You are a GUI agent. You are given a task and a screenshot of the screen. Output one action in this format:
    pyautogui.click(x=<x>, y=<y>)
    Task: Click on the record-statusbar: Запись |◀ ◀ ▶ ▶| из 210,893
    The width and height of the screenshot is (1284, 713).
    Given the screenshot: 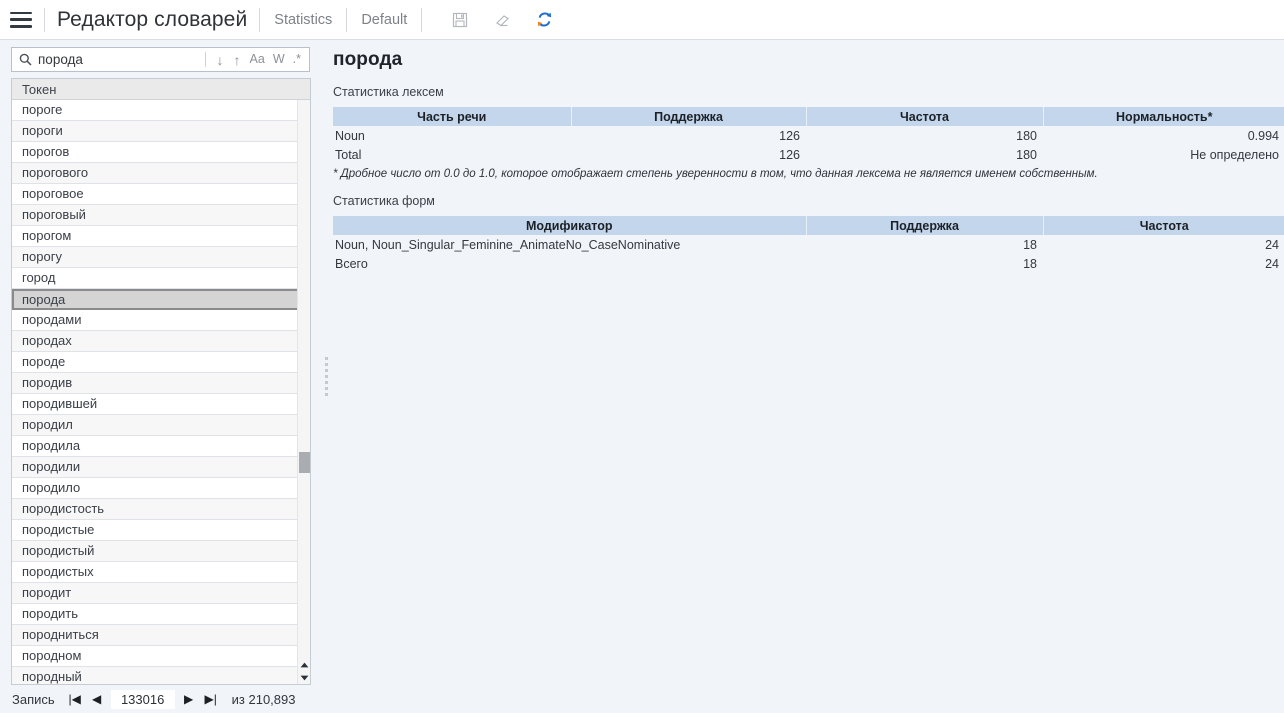 What is the action you would take?
    pyautogui.click(x=161, y=699)
    